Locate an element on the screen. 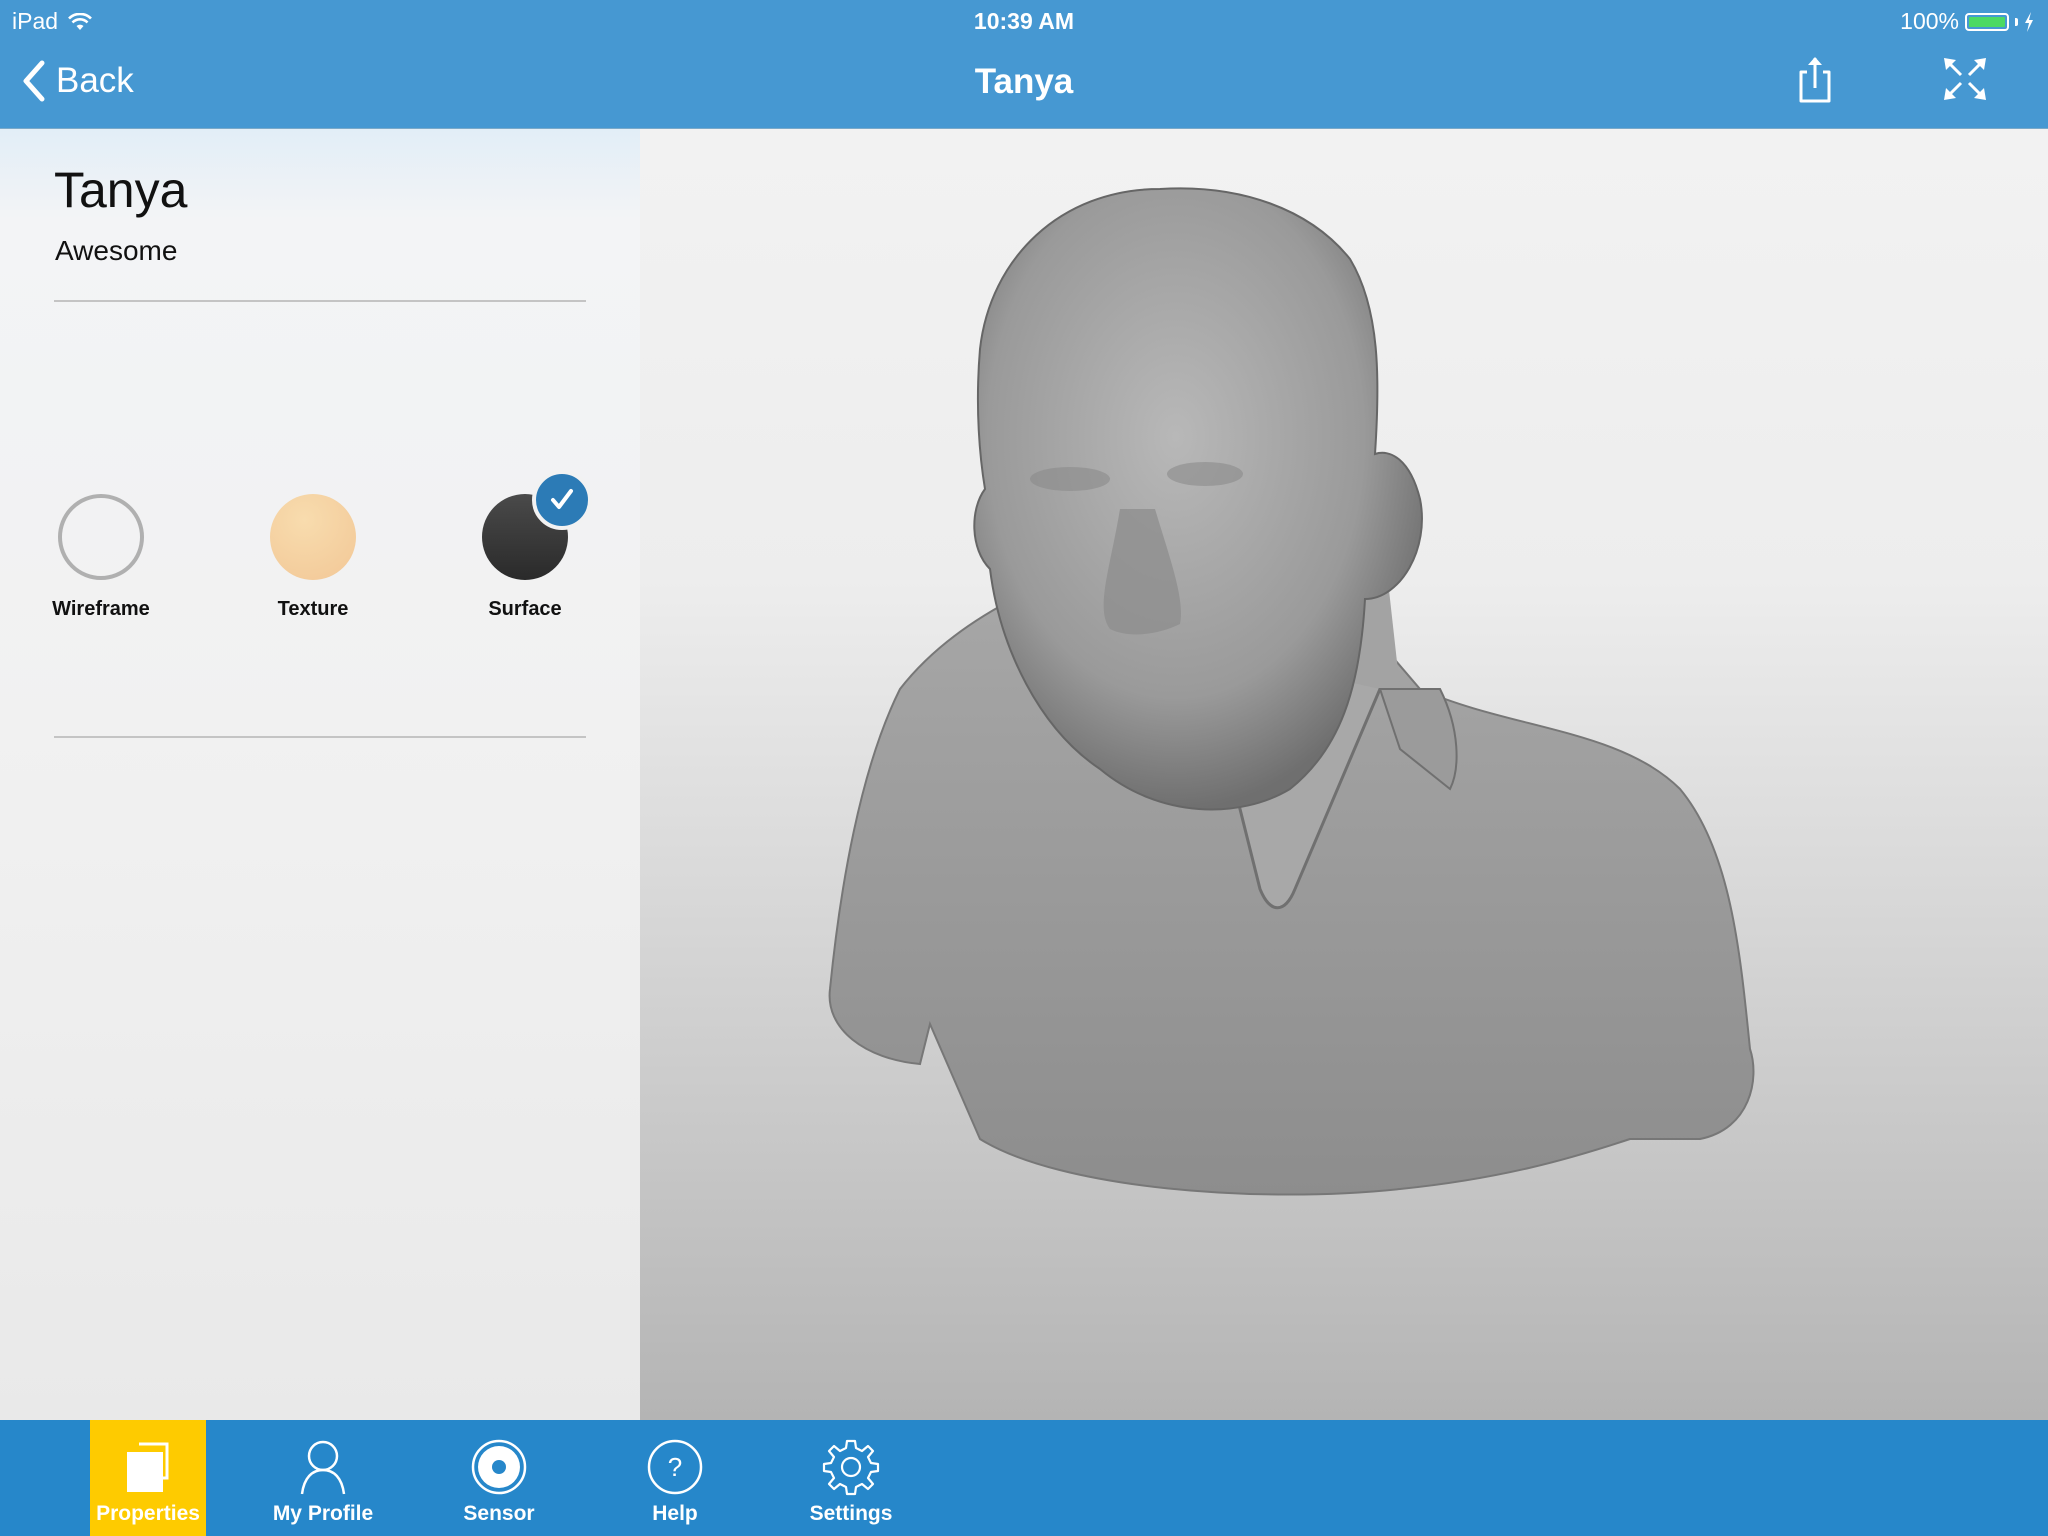 Image resolution: width=2048 pixels, height=1536 pixels. render-mode-wireframe: Wireframe is located at coordinates (101, 557).